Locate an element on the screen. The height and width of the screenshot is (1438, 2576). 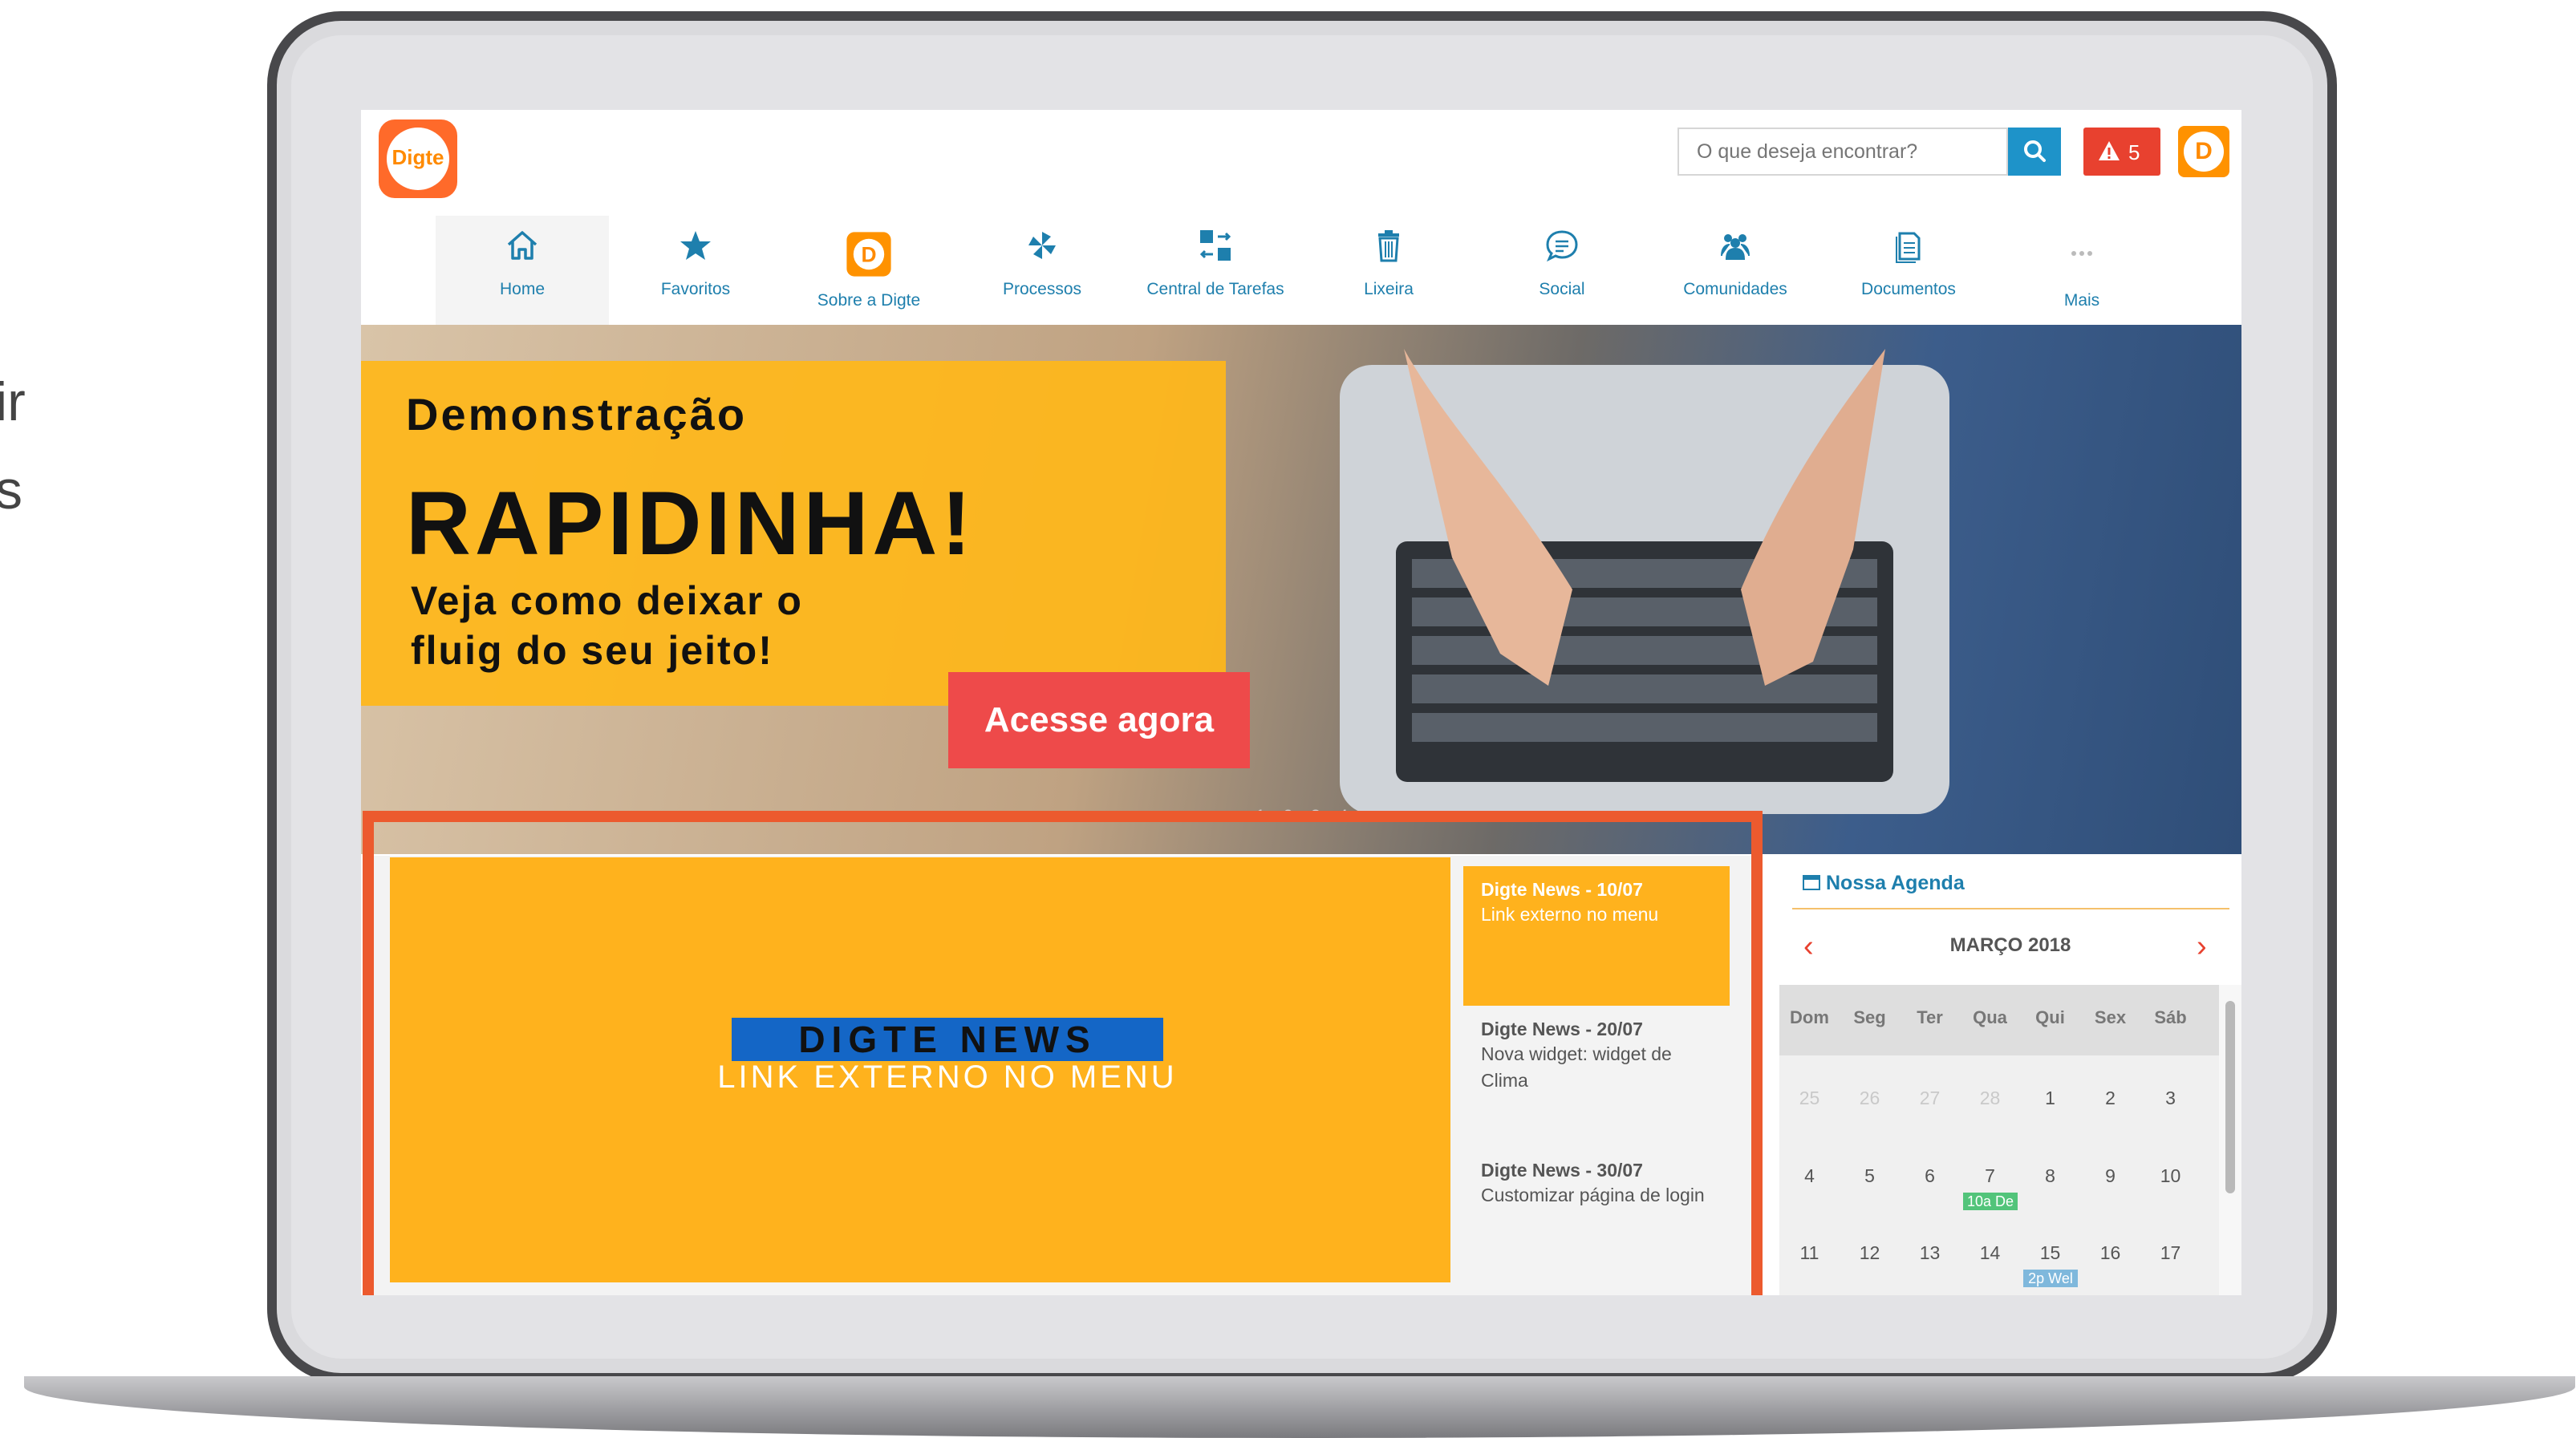
calendar-day: 3 is located at coordinates (2170, 1098).